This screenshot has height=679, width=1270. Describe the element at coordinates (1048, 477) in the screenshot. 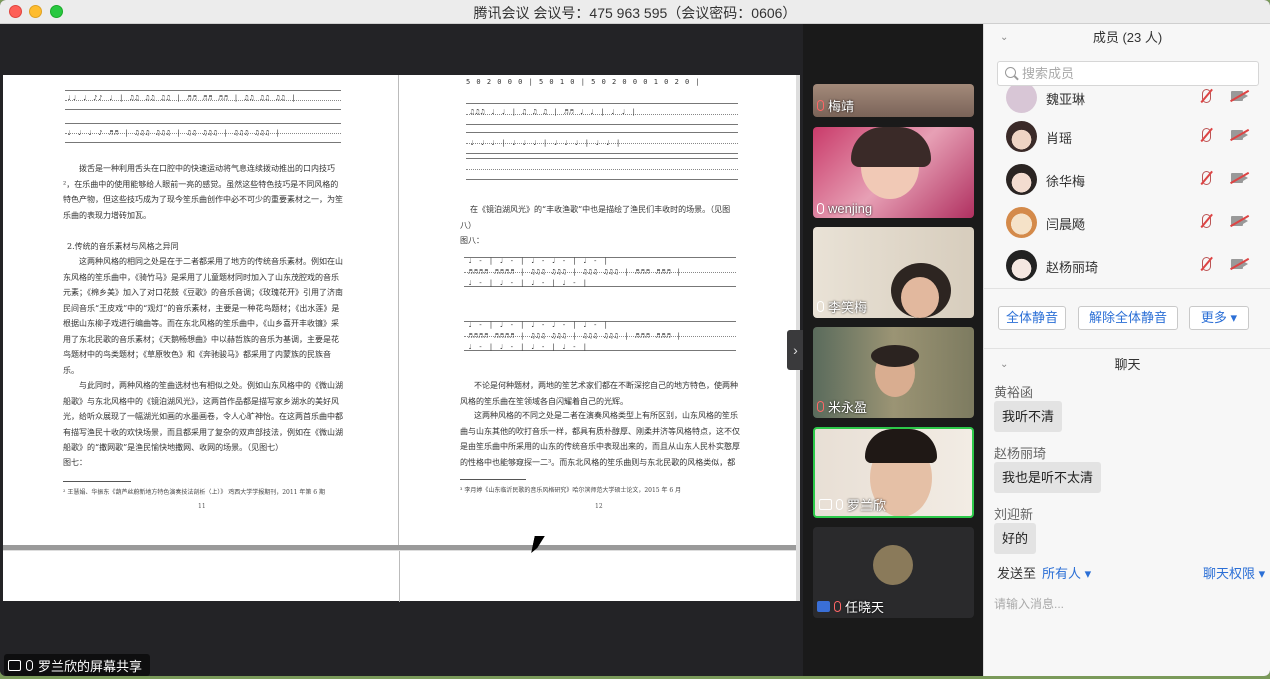

I see `chat-message: 我也是听不太清` at that location.